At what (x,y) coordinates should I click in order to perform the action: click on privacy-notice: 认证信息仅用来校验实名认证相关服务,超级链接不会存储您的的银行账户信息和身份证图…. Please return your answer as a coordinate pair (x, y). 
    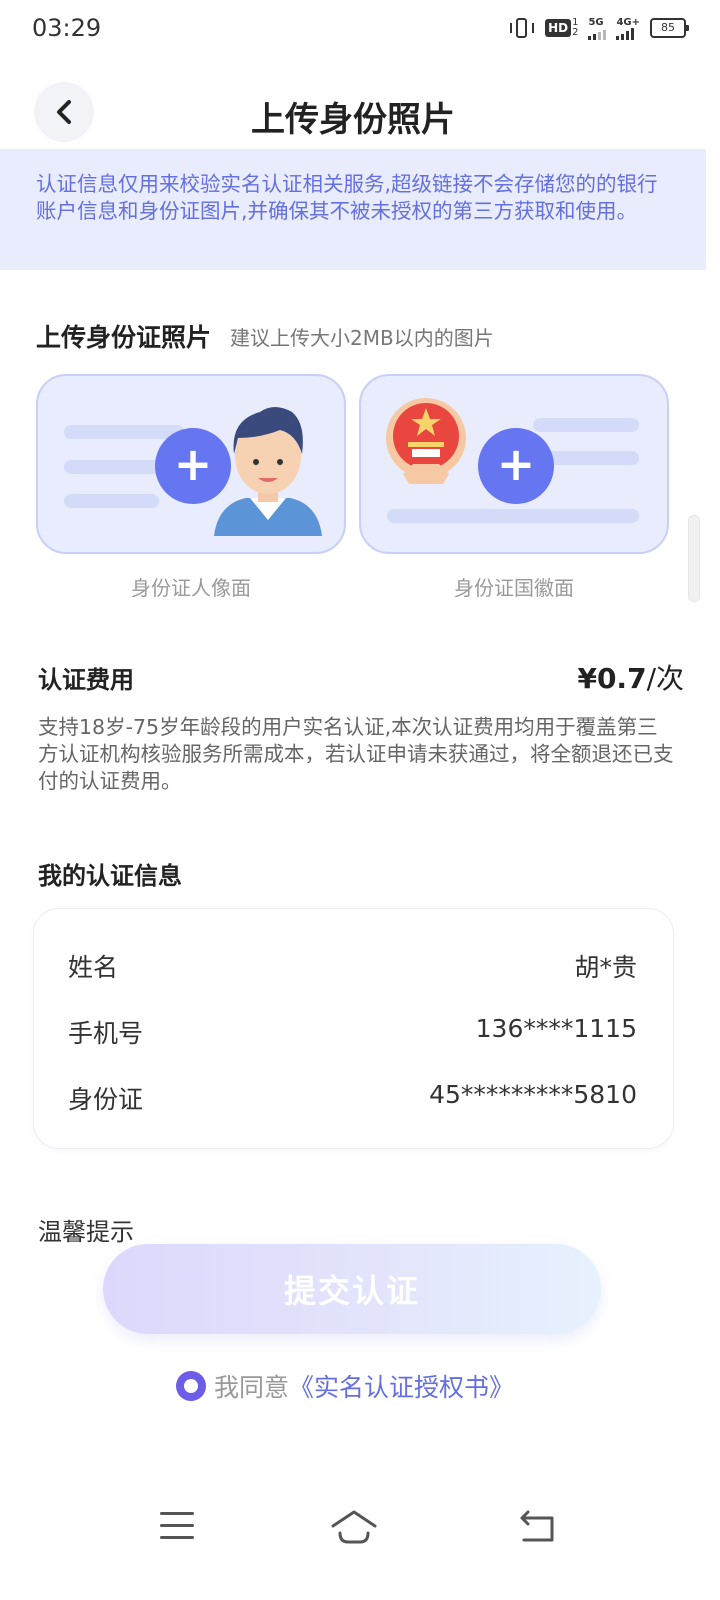
    Looking at the image, I should click on (353, 209).